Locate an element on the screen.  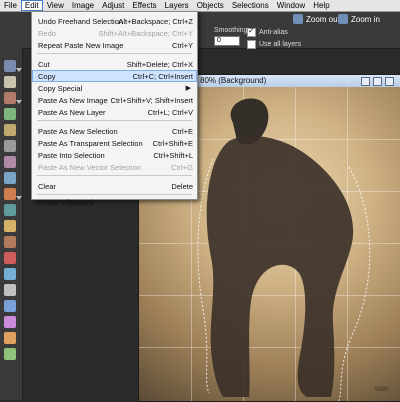
menu-item-label: Paste As Transparent Selection is located at coordinates (90, 143).